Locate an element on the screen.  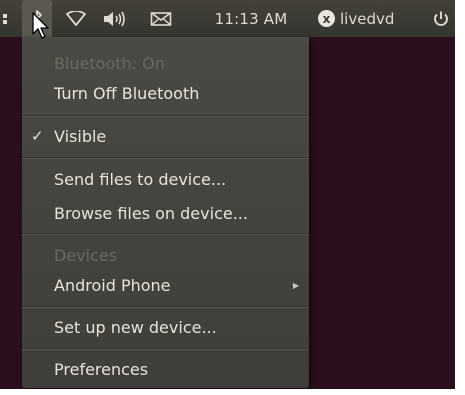
user-menu: x livedvd is located at coordinates (369, 18).